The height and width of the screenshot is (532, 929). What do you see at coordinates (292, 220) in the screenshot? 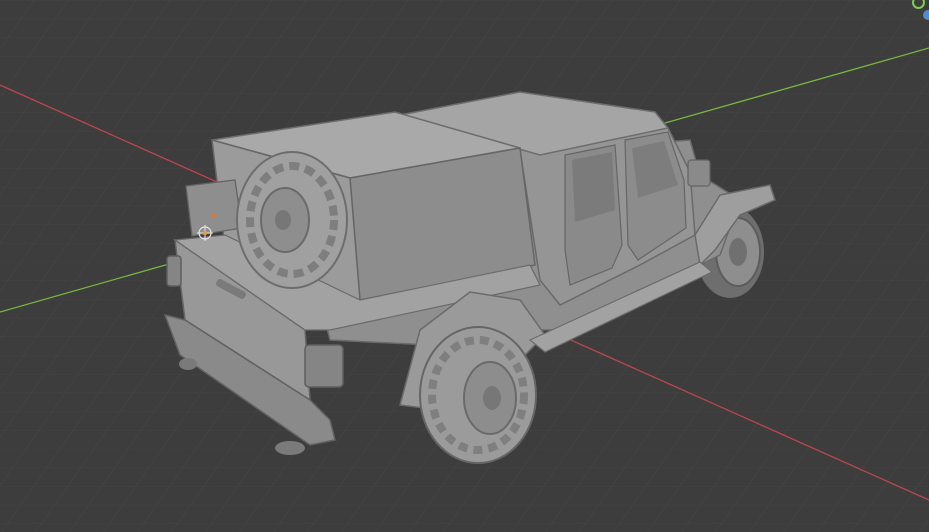
I see `spare-tire` at bounding box center [292, 220].